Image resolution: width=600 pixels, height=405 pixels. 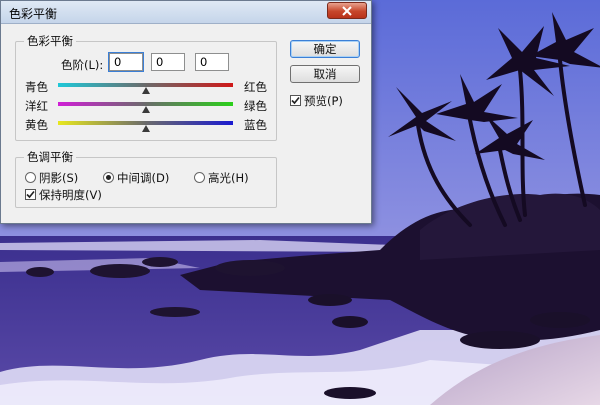 I want to click on red-label: 红色, so click(x=255, y=87).